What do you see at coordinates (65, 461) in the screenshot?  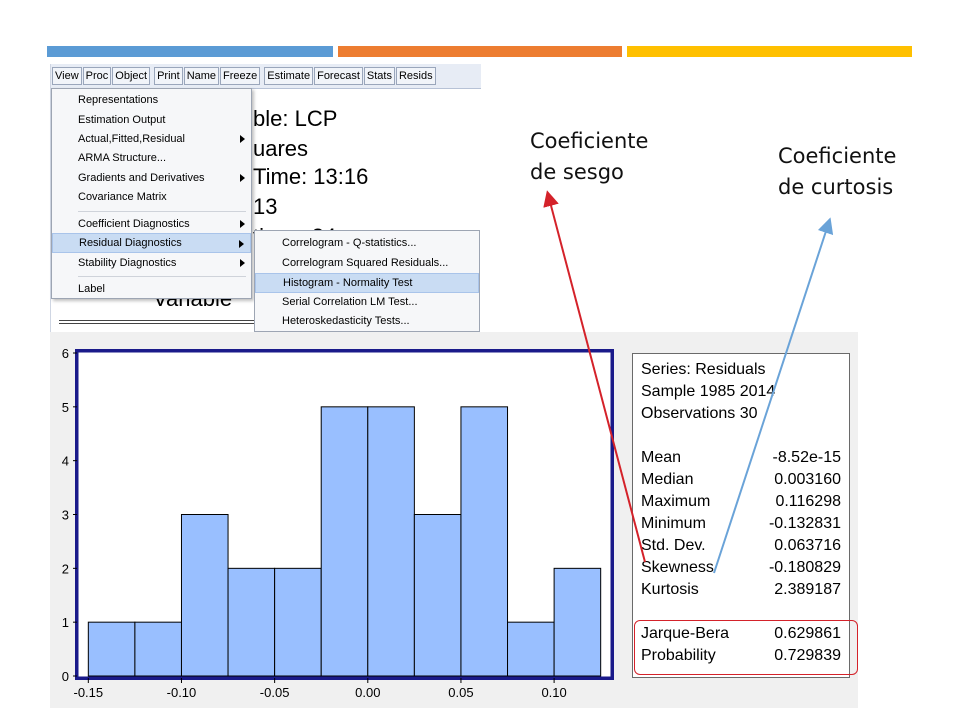 I see `y-tick-label: 4` at bounding box center [65, 461].